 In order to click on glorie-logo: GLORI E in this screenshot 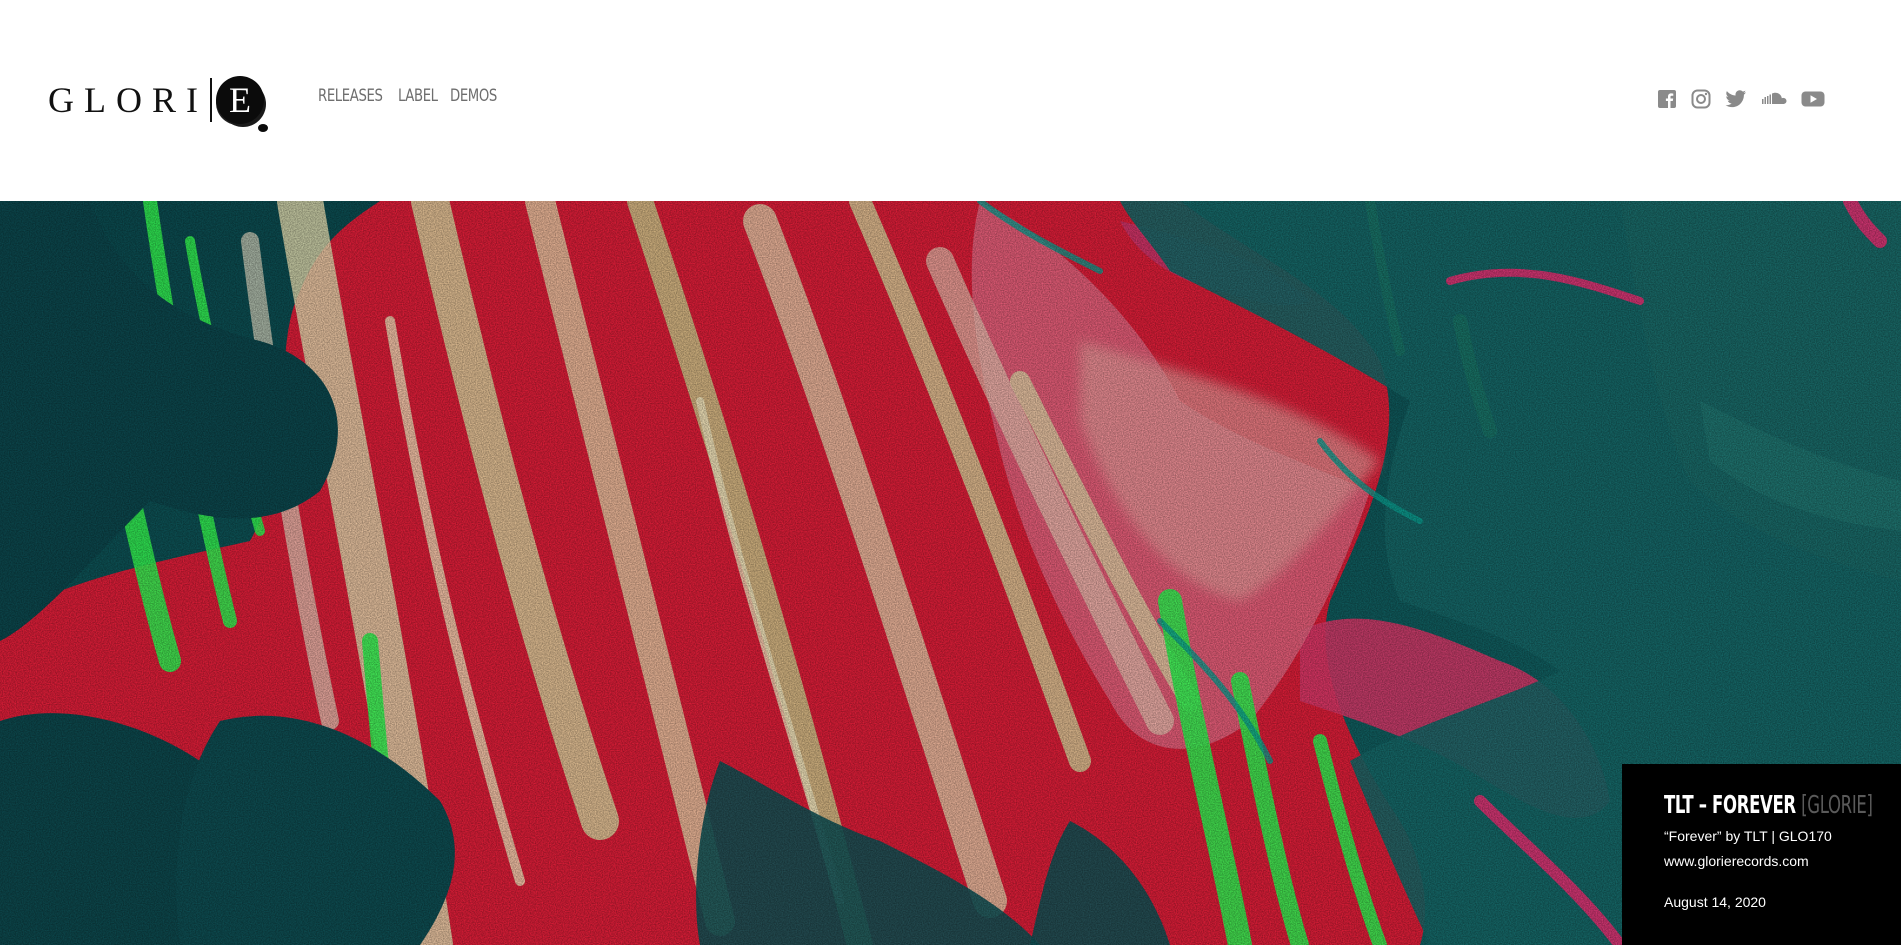, I will do `click(158, 101)`.